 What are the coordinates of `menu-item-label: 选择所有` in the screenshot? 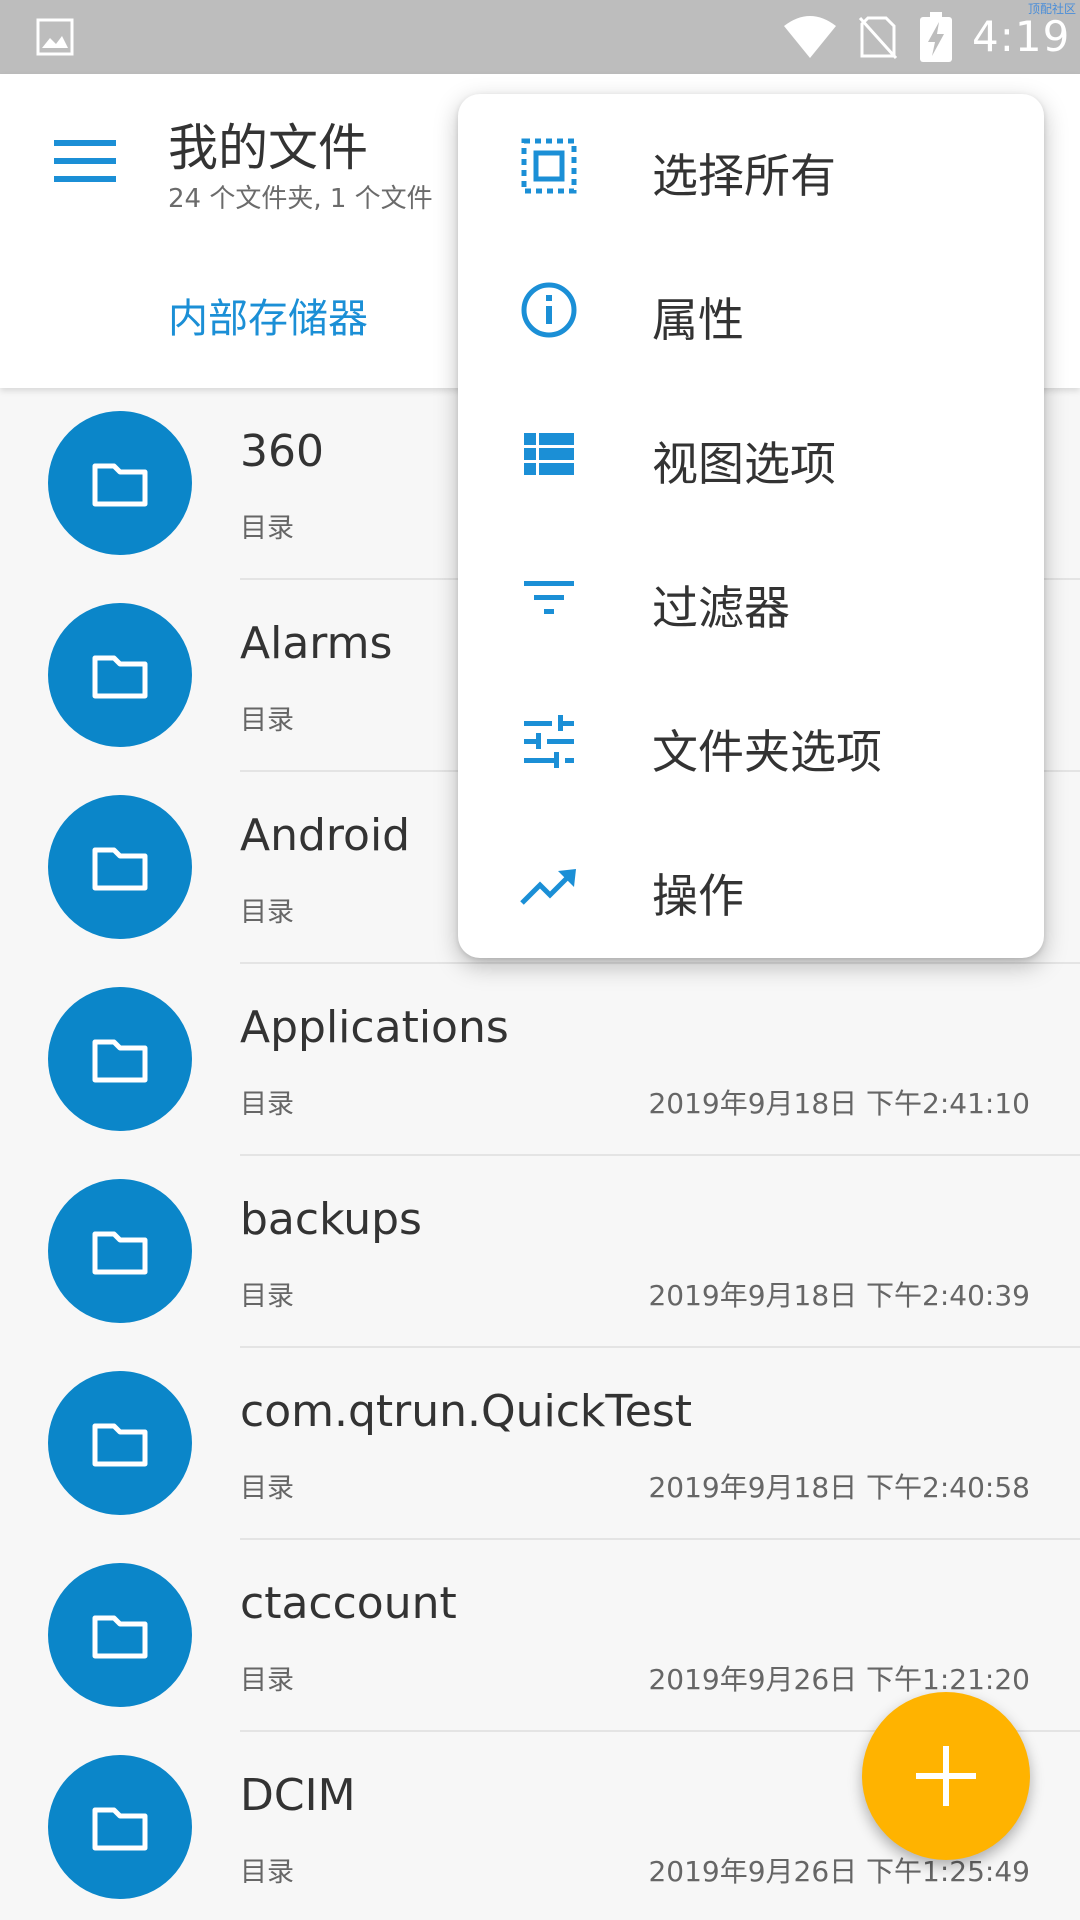 It's located at (744, 176).